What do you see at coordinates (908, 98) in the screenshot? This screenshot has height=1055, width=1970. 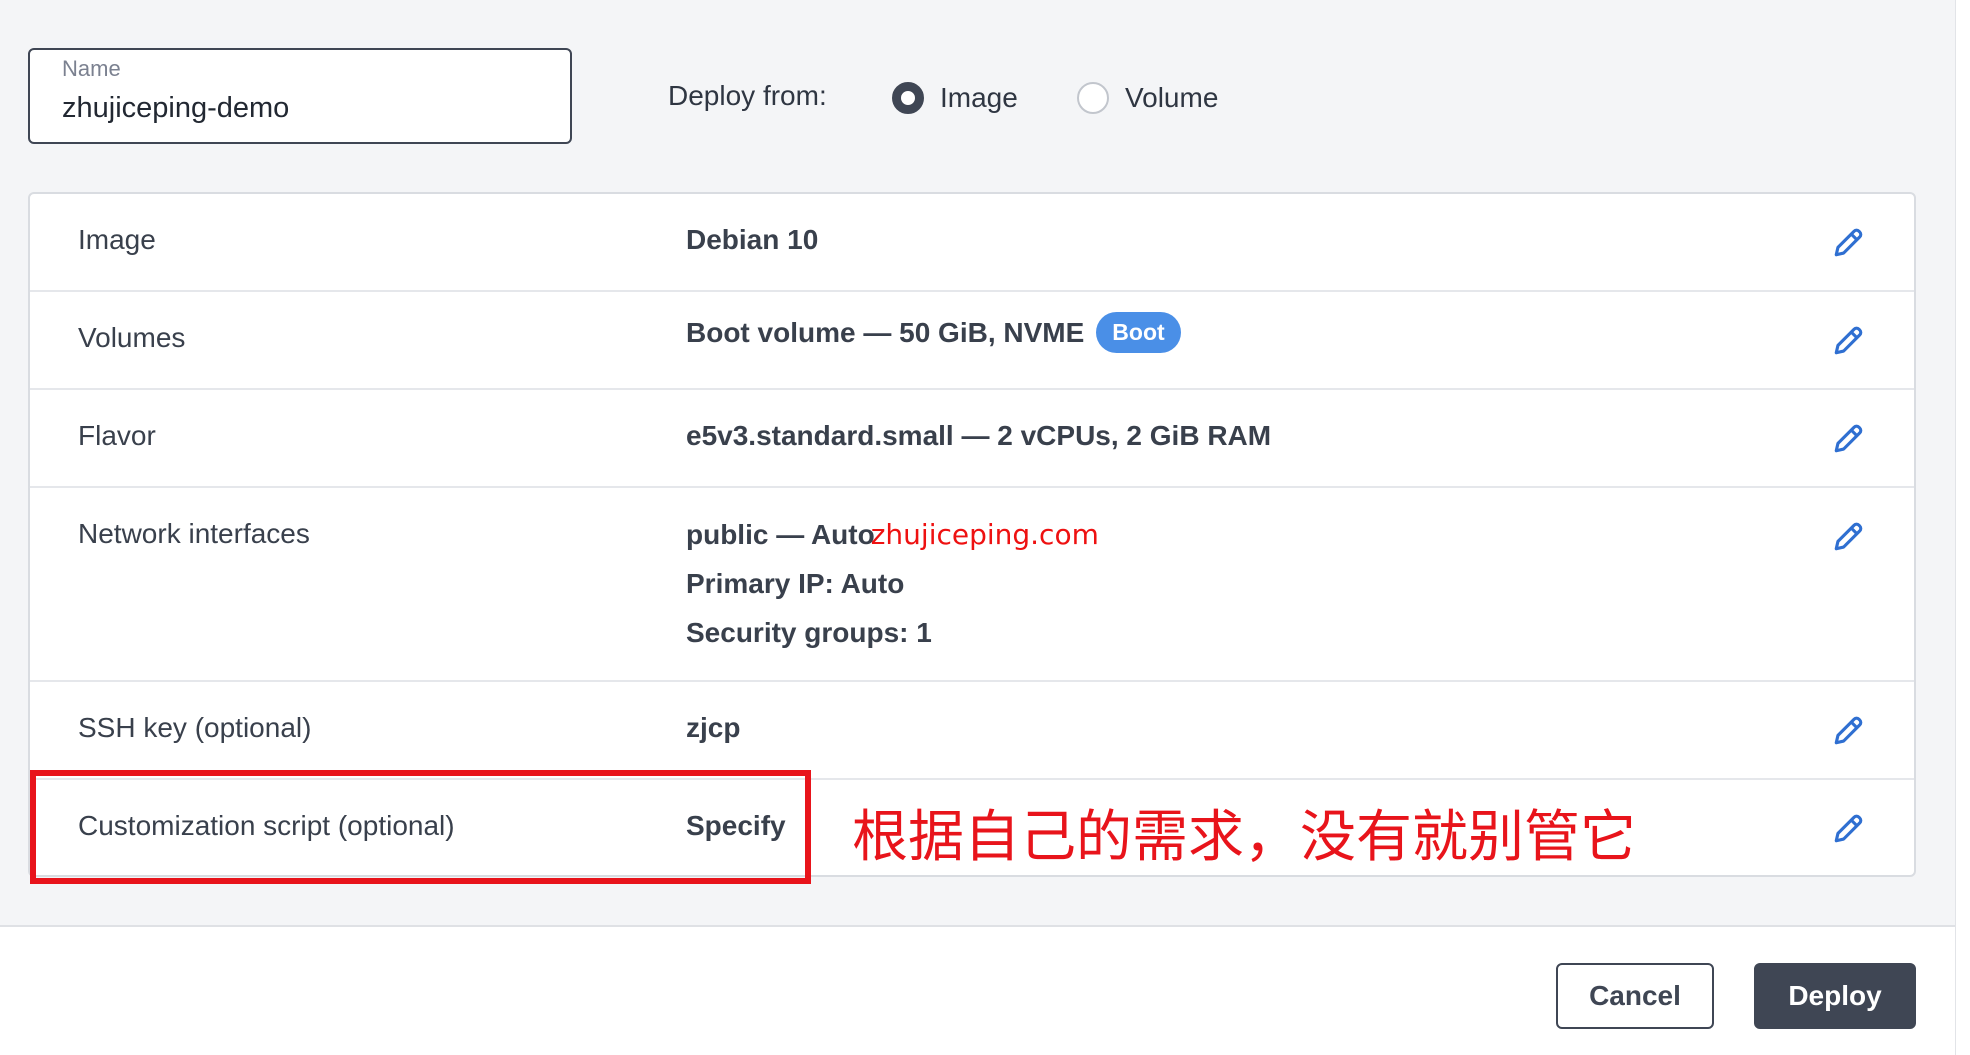 I see `radio-checked-icon` at bounding box center [908, 98].